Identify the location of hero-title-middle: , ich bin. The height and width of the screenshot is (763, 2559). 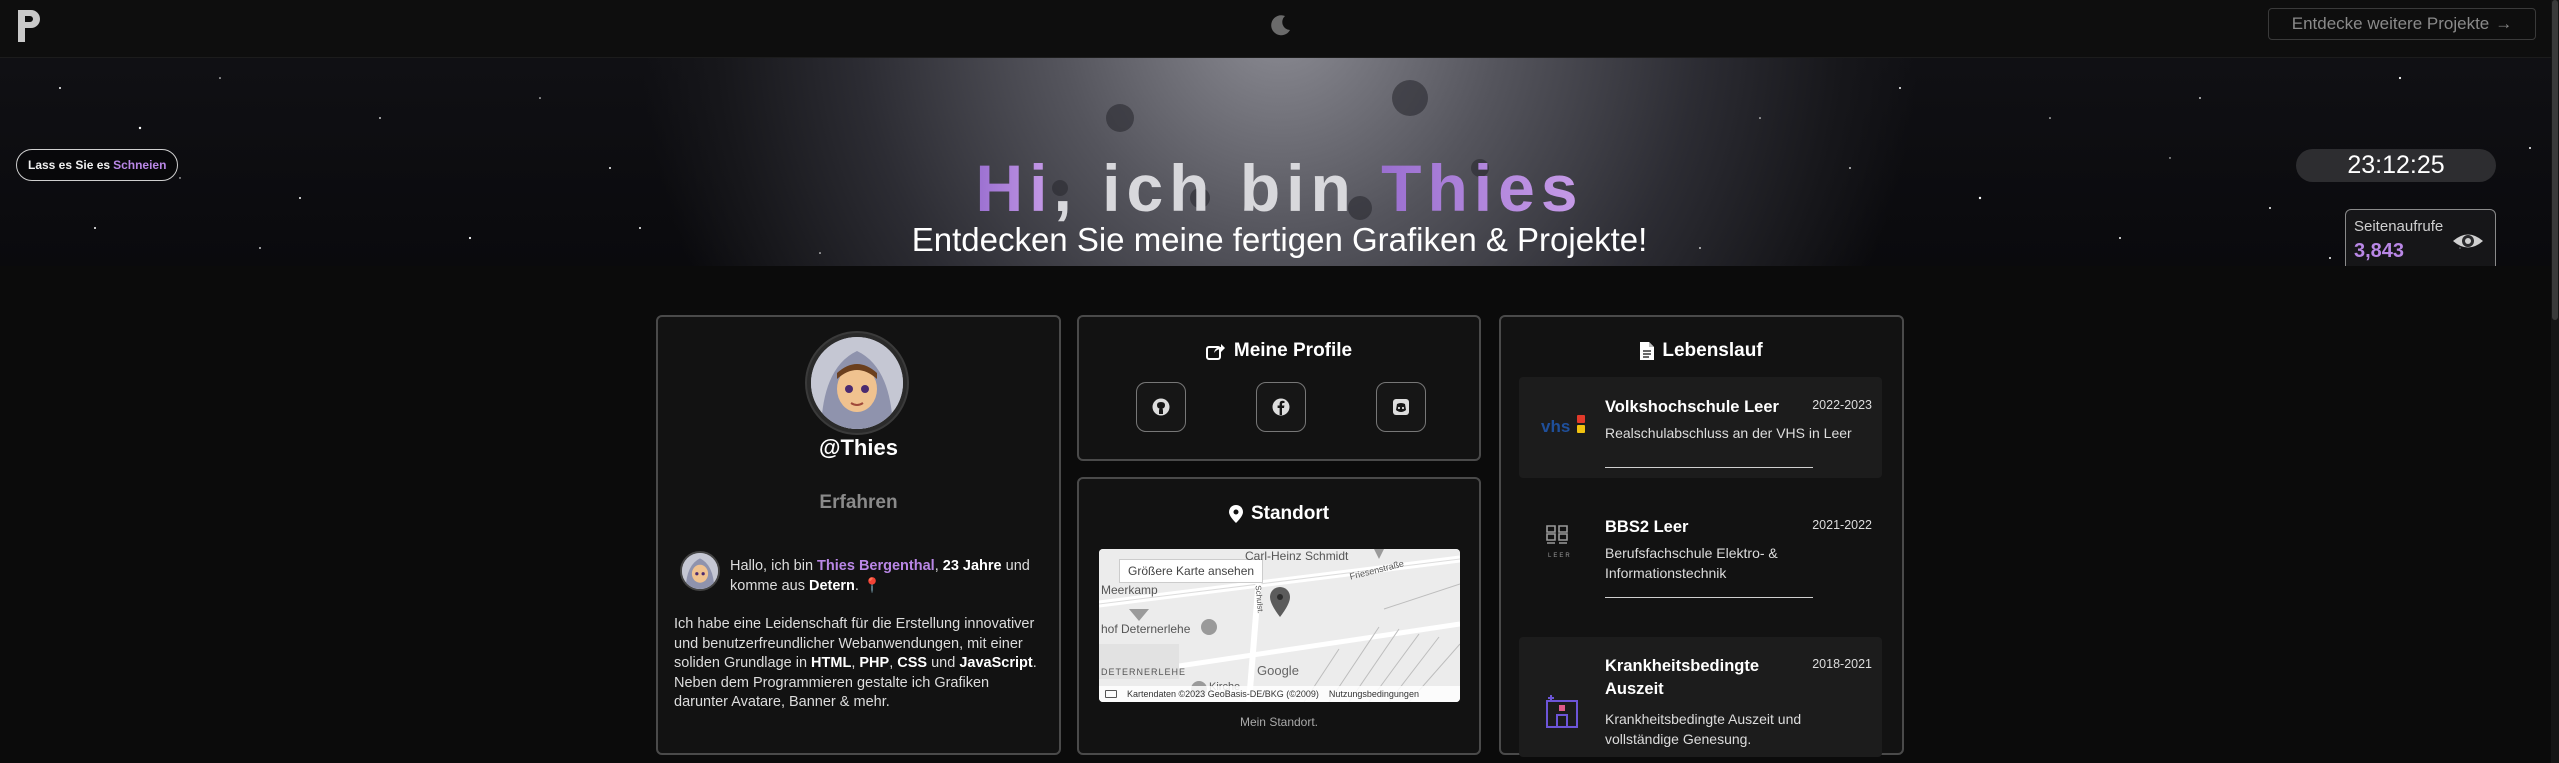
(1205, 188).